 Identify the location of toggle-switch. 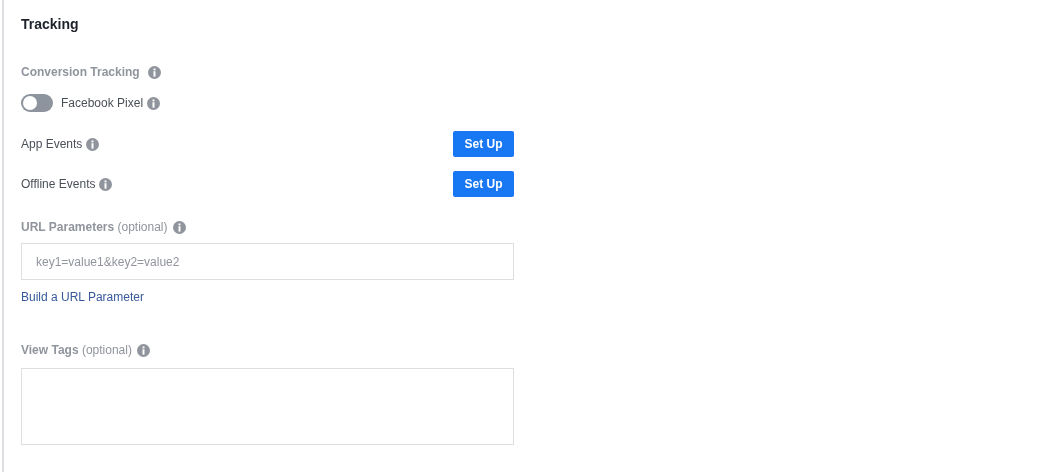
(37, 103).